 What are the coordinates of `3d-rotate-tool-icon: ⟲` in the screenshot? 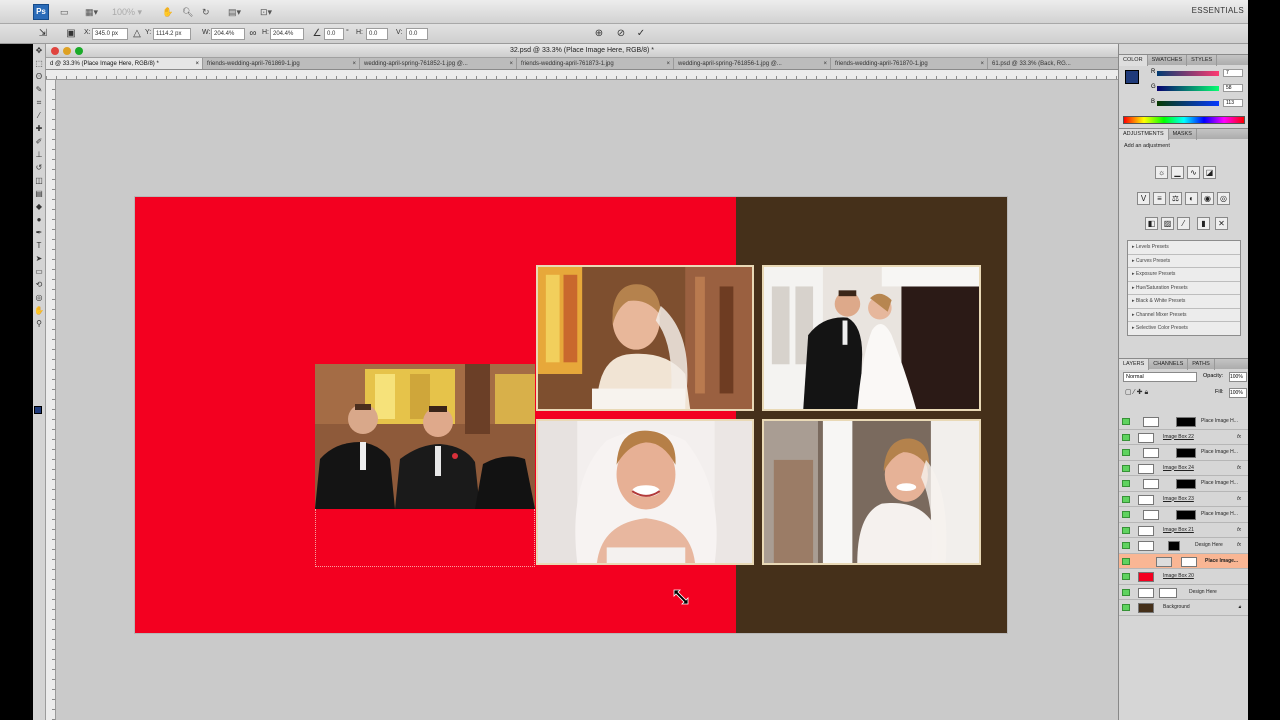 It's located at (39, 285).